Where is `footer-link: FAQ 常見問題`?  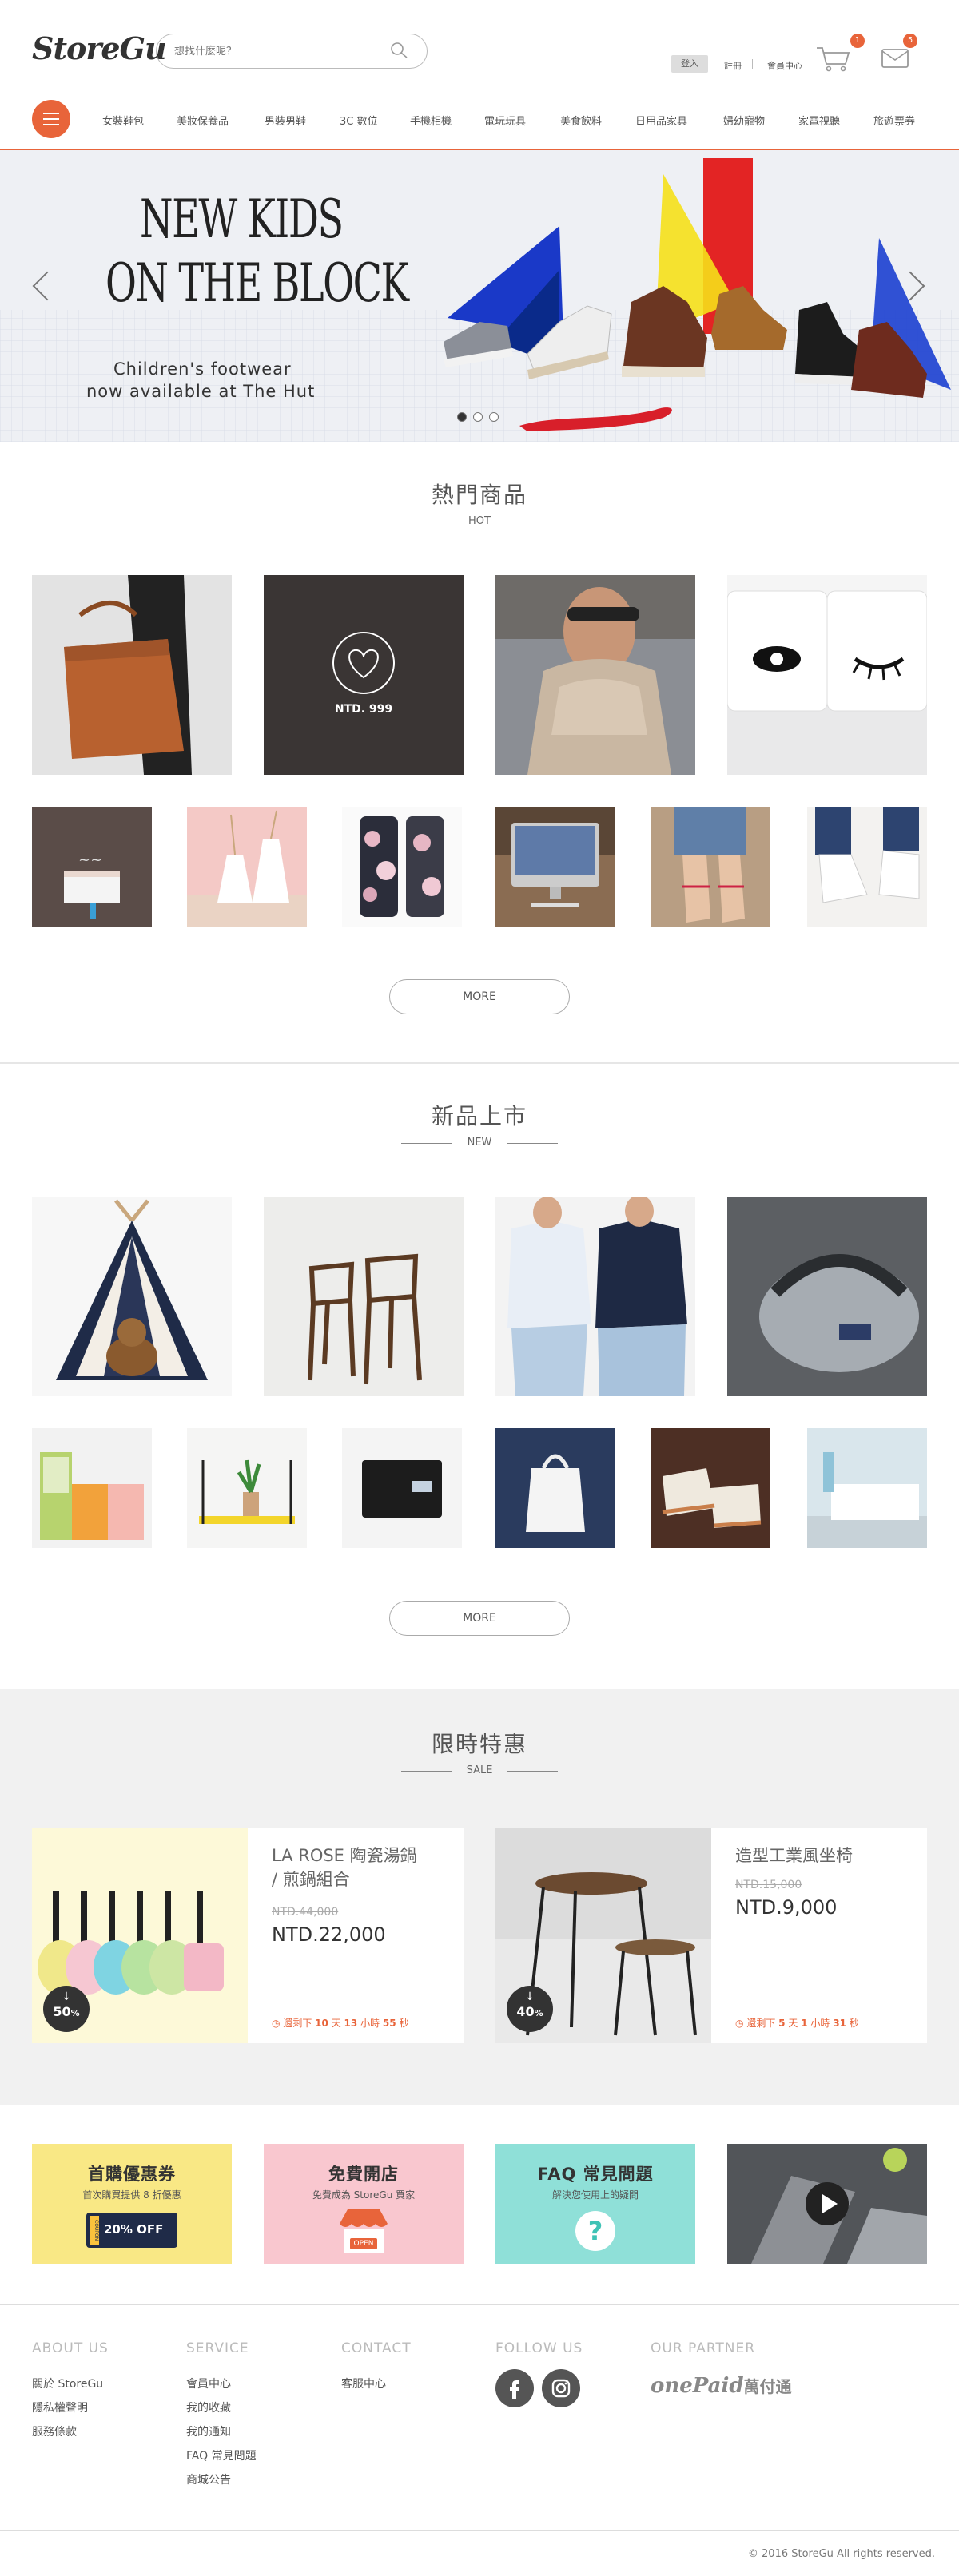
footer-link: FAQ 常見問題 is located at coordinates (222, 2456).